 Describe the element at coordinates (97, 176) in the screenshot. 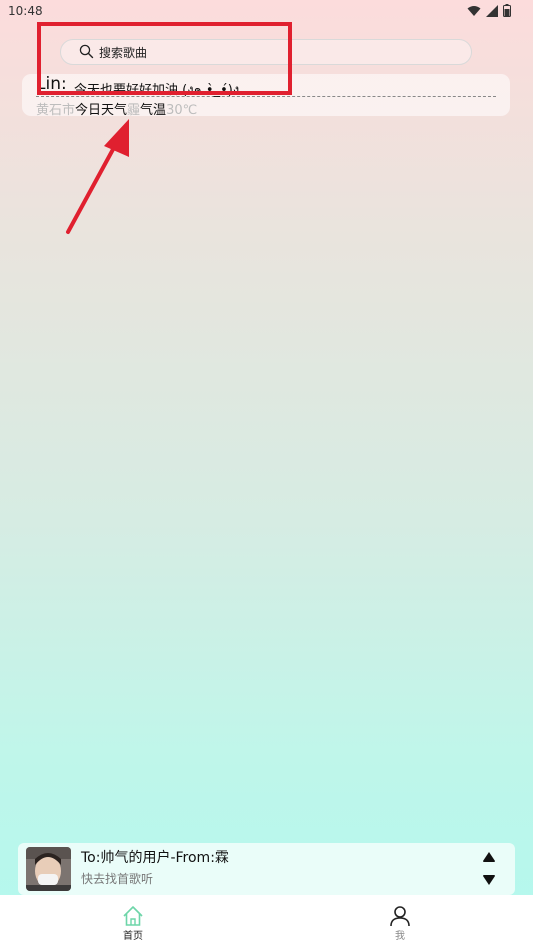

I see `annotation-arrow` at that location.